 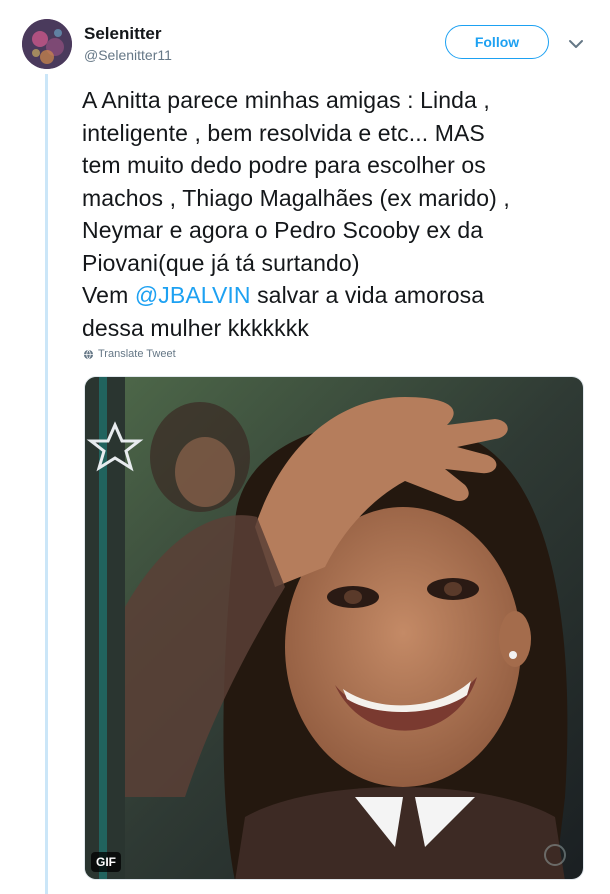 I want to click on tweet-text-line: inteligente , bem resolvida e etc... MAS, so click(x=283, y=132).